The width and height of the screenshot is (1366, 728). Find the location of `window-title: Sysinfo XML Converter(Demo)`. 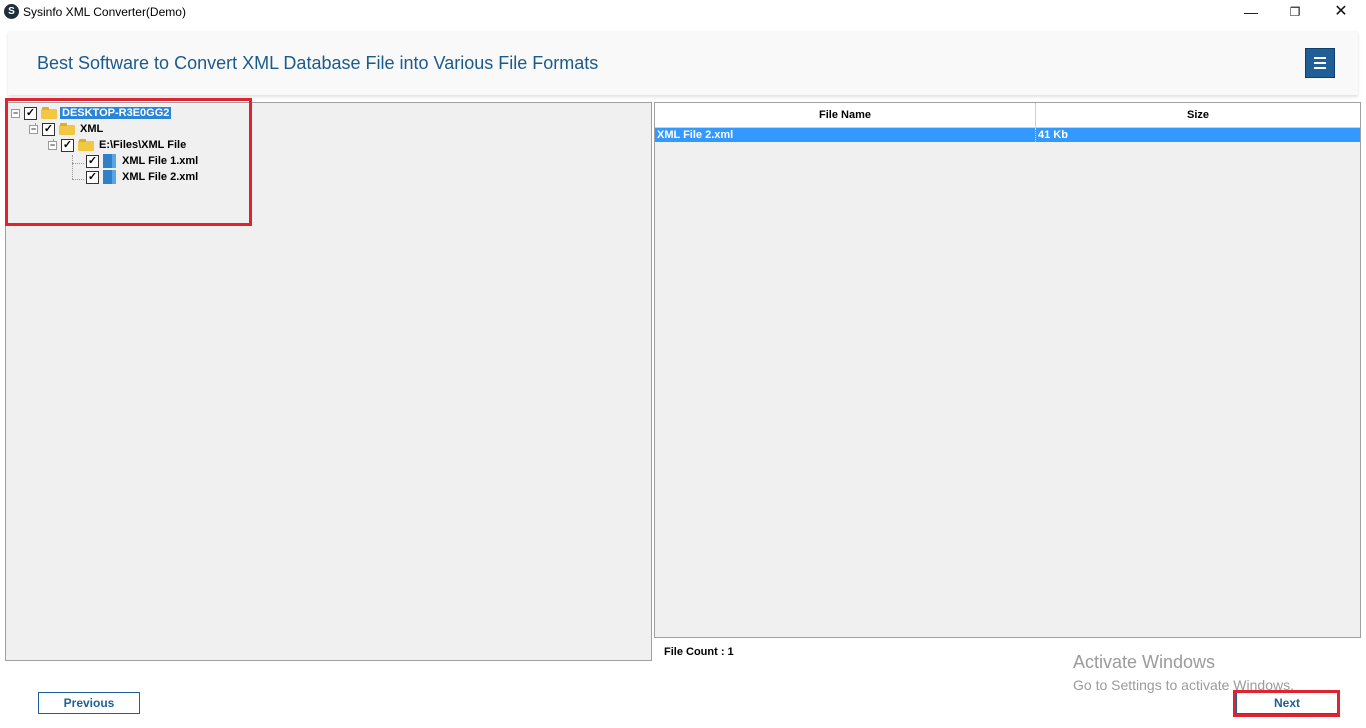

window-title: Sysinfo XML Converter(Demo) is located at coordinates (104, 12).